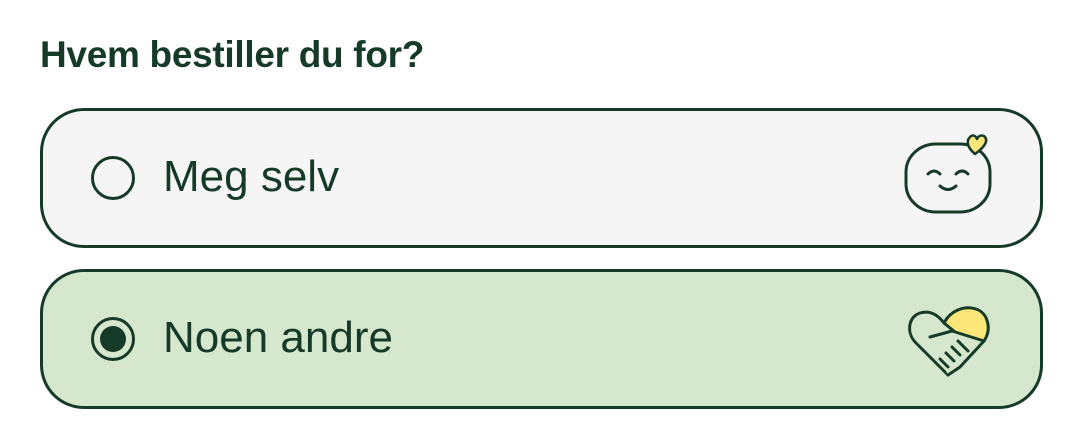  Describe the element at coordinates (948, 174) in the screenshot. I see `smiling-face-with-heart-icon` at that location.